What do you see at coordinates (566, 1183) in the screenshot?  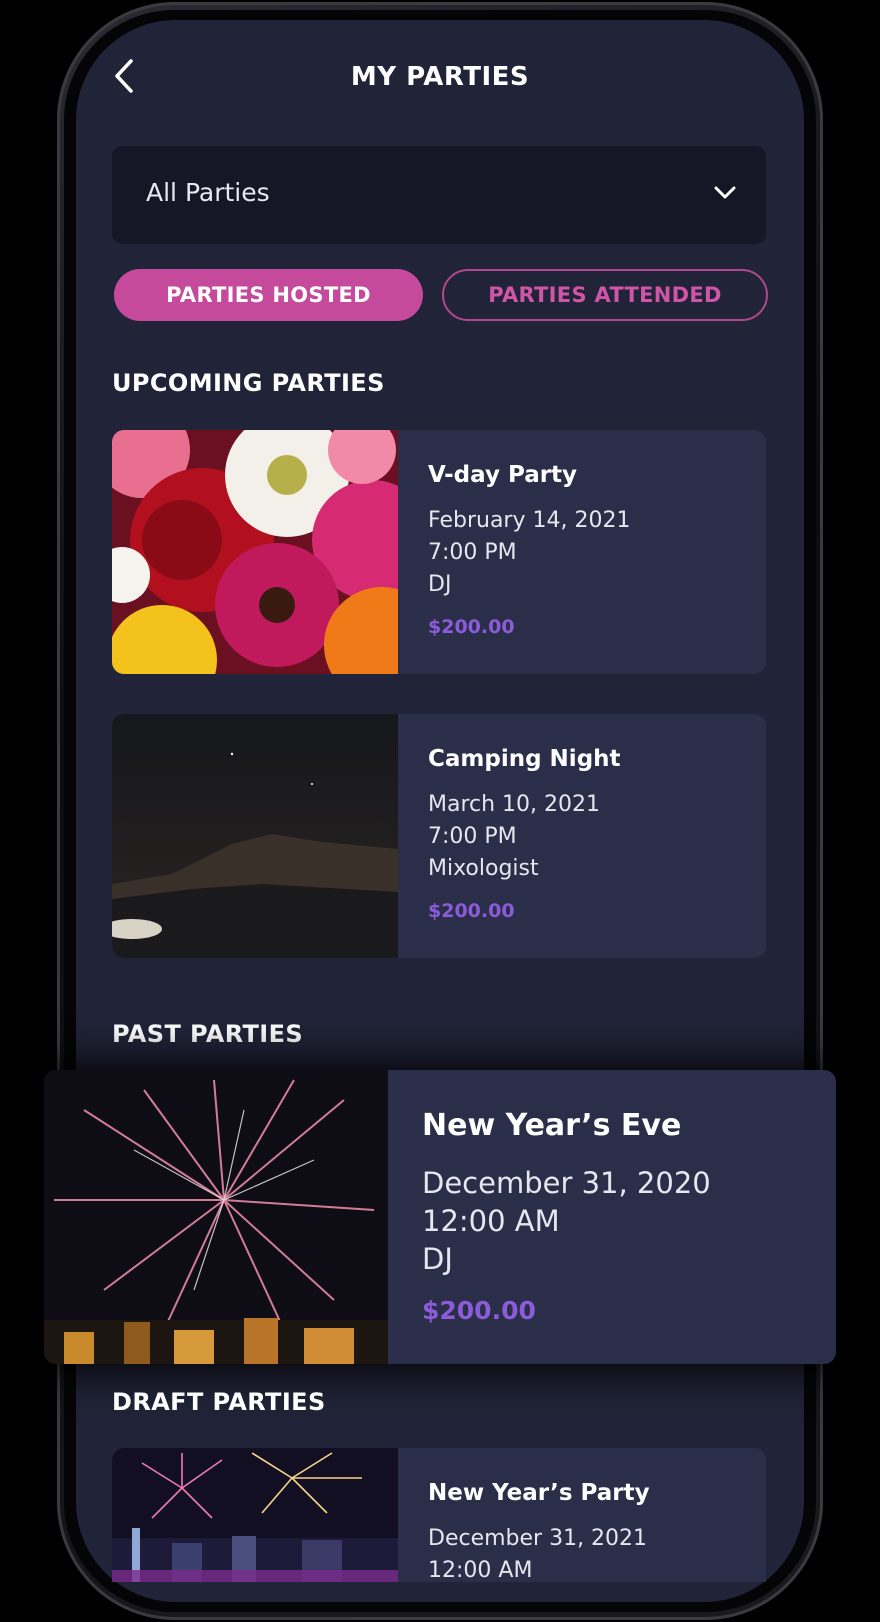 I see `party-date: December 31, 2020` at bounding box center [566, 1183].